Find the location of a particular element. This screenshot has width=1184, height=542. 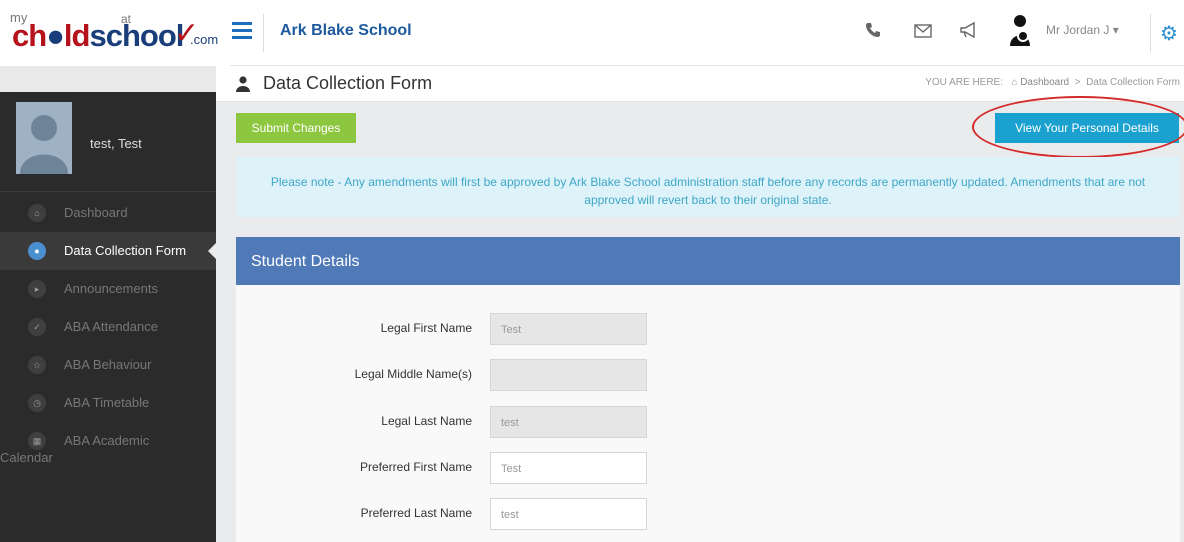

field-label: Legal Middle Name(s) is located at coordinates (413, 374).